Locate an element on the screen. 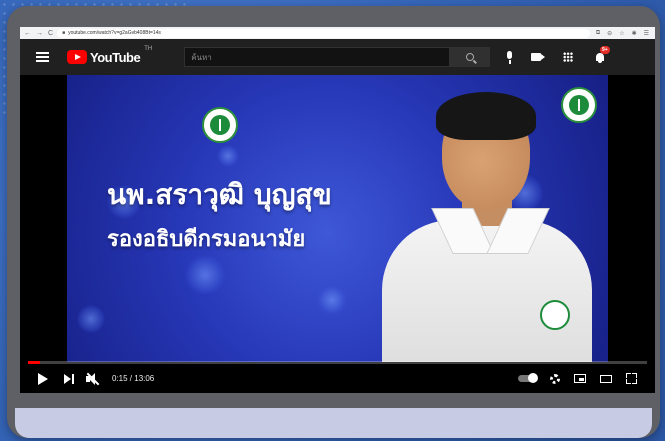 This screenshot has width=665, height=441. department-logo is located at coordinates (220, 125).